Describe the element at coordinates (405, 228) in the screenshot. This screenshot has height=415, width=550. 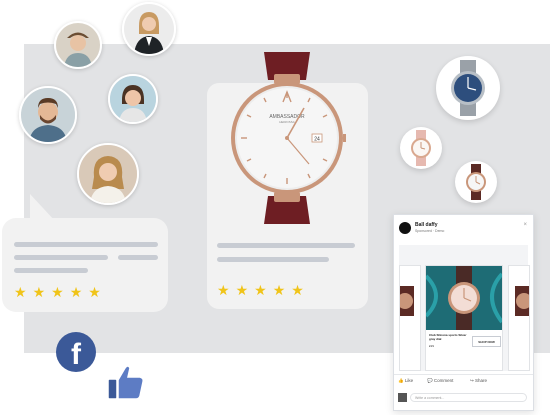
I see `page-logo` at that location.